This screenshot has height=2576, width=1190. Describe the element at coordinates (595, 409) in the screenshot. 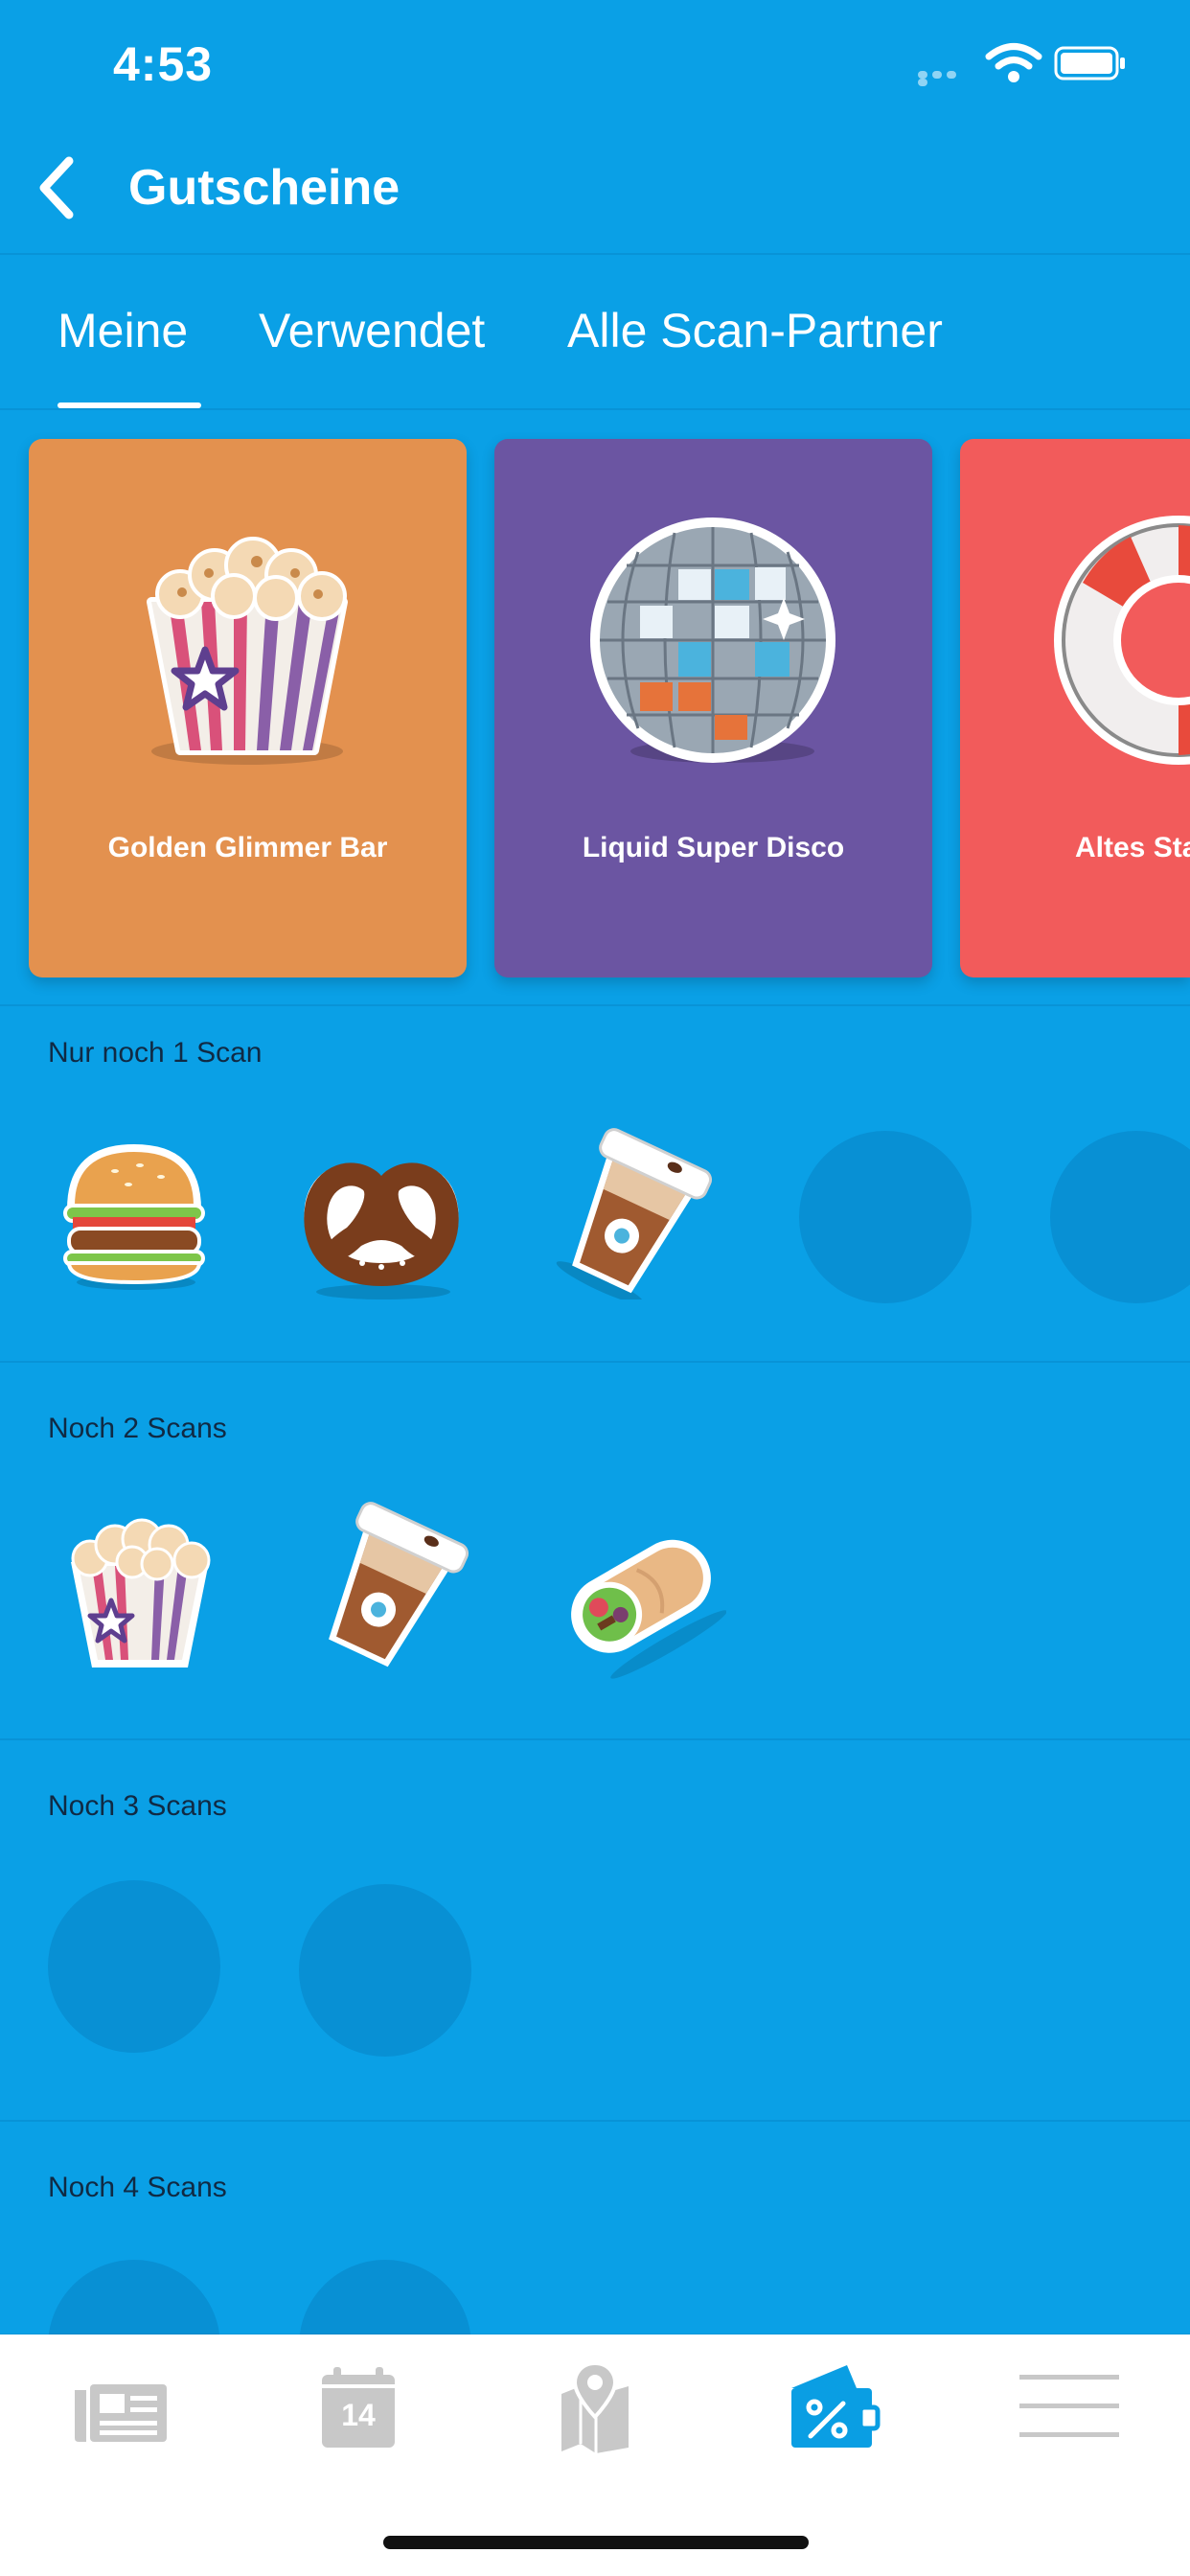

I see `tabs-divider` at that location.